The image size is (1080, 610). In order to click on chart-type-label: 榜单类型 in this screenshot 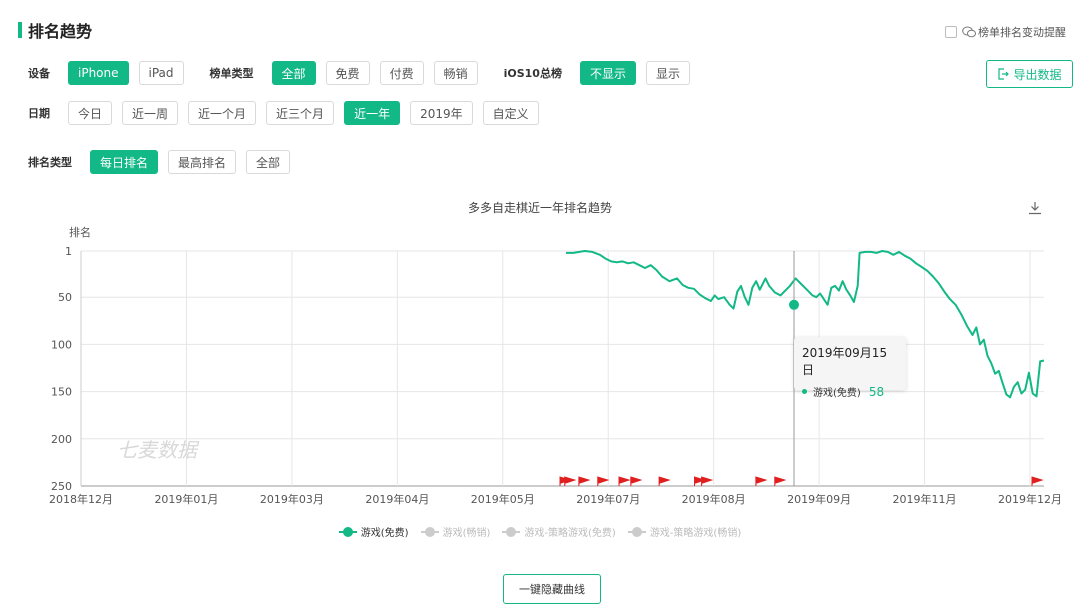, I will do `click(231, 73)`.